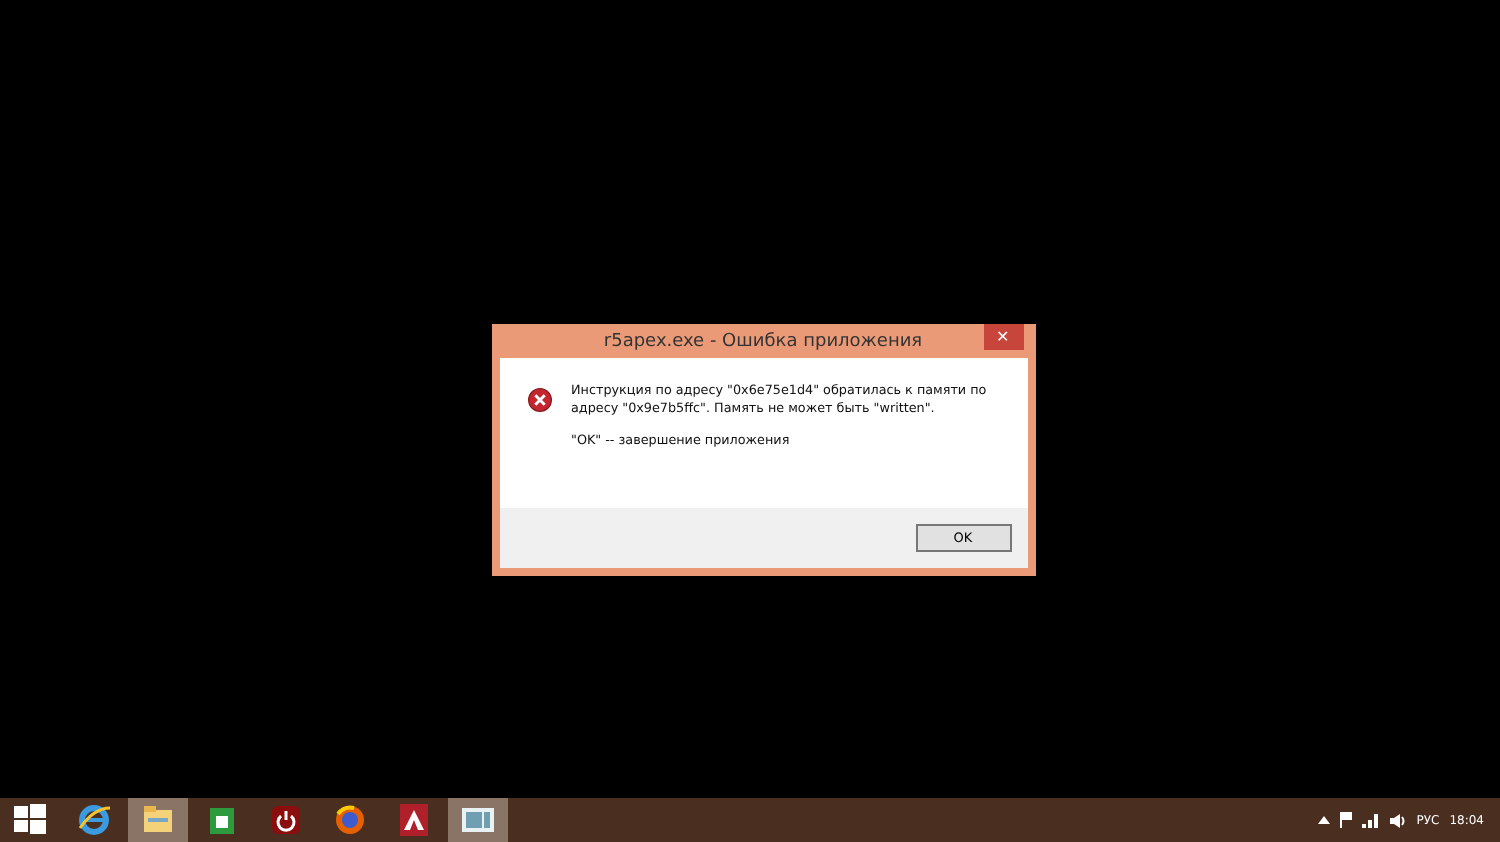  Describe the element at coordinates (763, 341) in the screenshot. I see `window-title: r5apex.exe - Ошибка приложения` at that location.